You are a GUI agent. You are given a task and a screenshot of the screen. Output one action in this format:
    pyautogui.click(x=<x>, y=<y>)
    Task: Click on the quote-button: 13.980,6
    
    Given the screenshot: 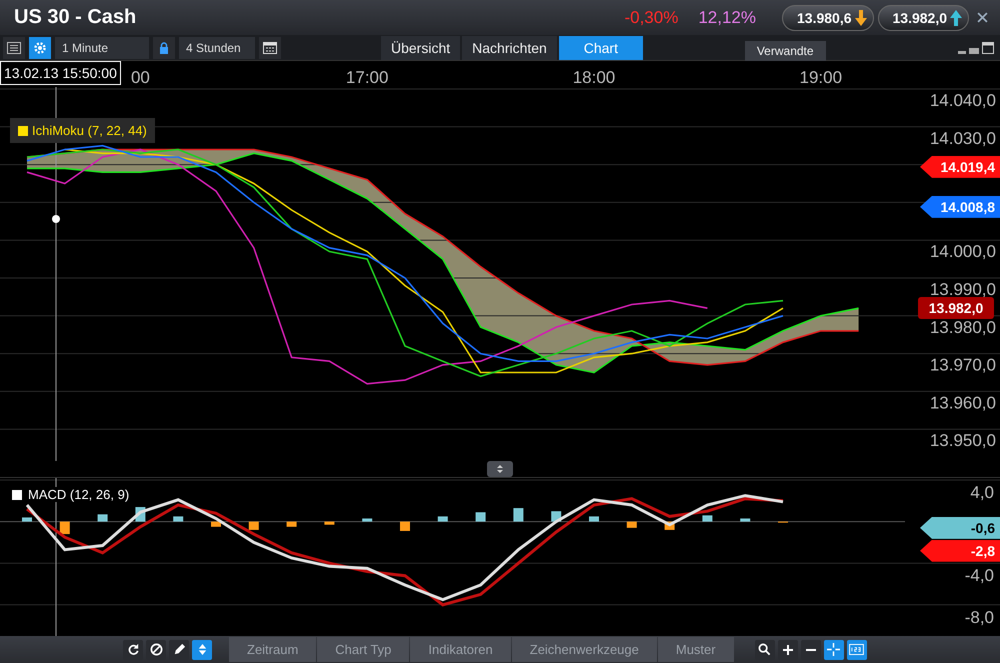 What is the action you would take?
    pyautogui.click(x=828, y=17)
    